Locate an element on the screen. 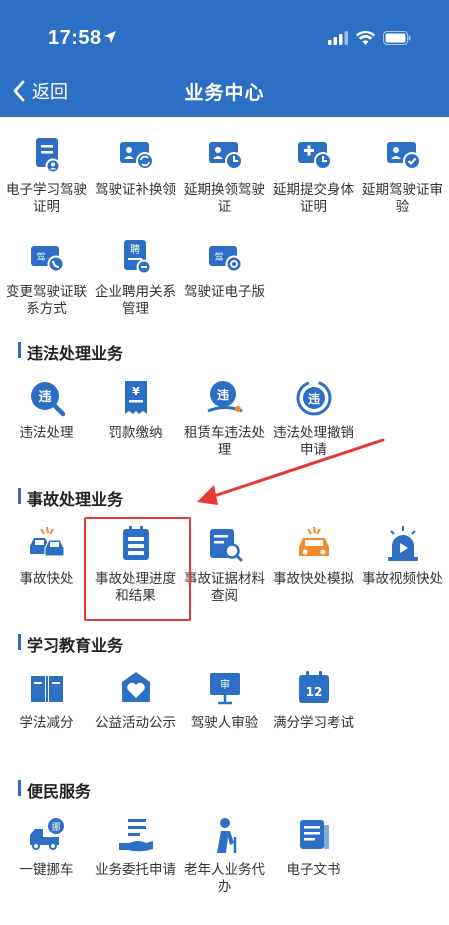  license-doc-icon is located at coordinates (47, 156).